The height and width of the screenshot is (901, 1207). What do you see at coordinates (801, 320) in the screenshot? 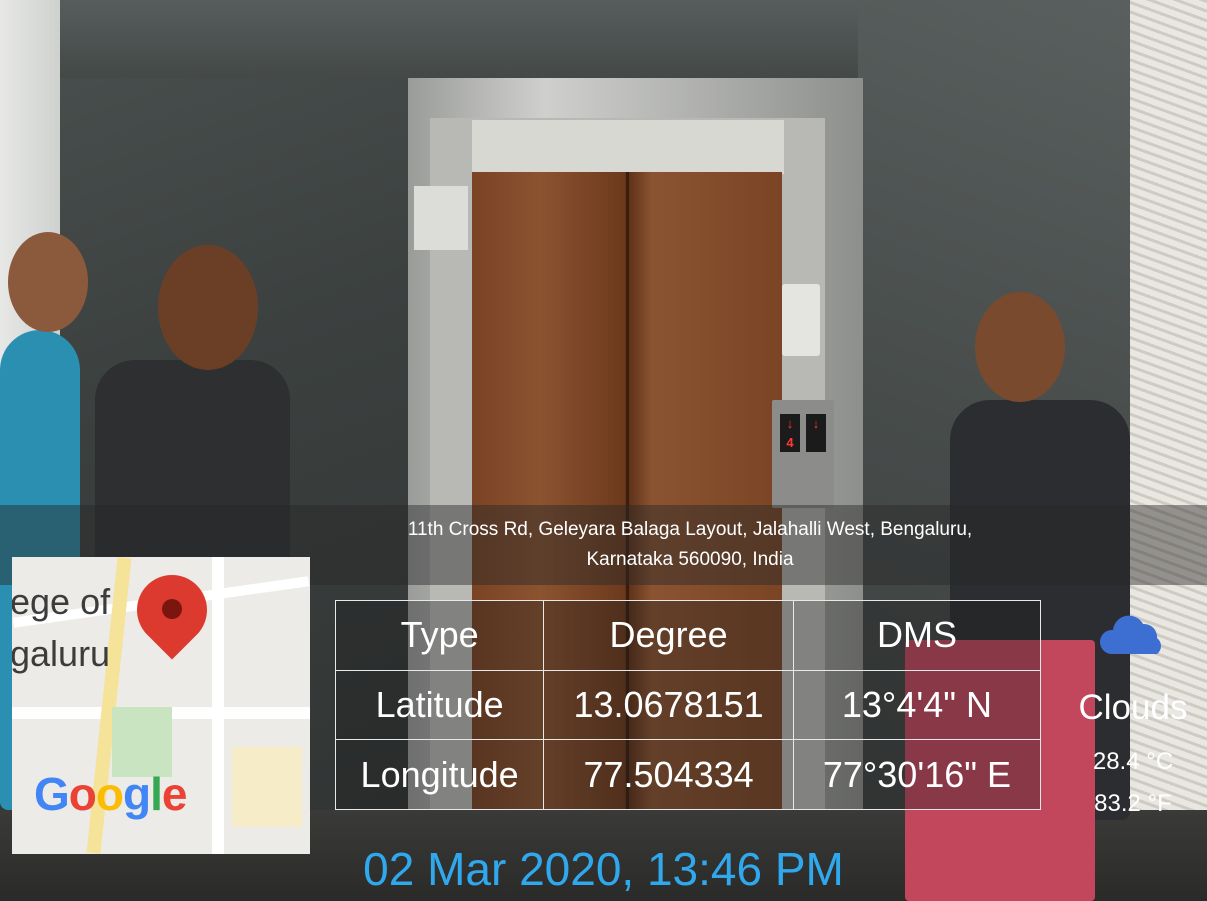
I see `intercom` at bounding box center [801, 320].